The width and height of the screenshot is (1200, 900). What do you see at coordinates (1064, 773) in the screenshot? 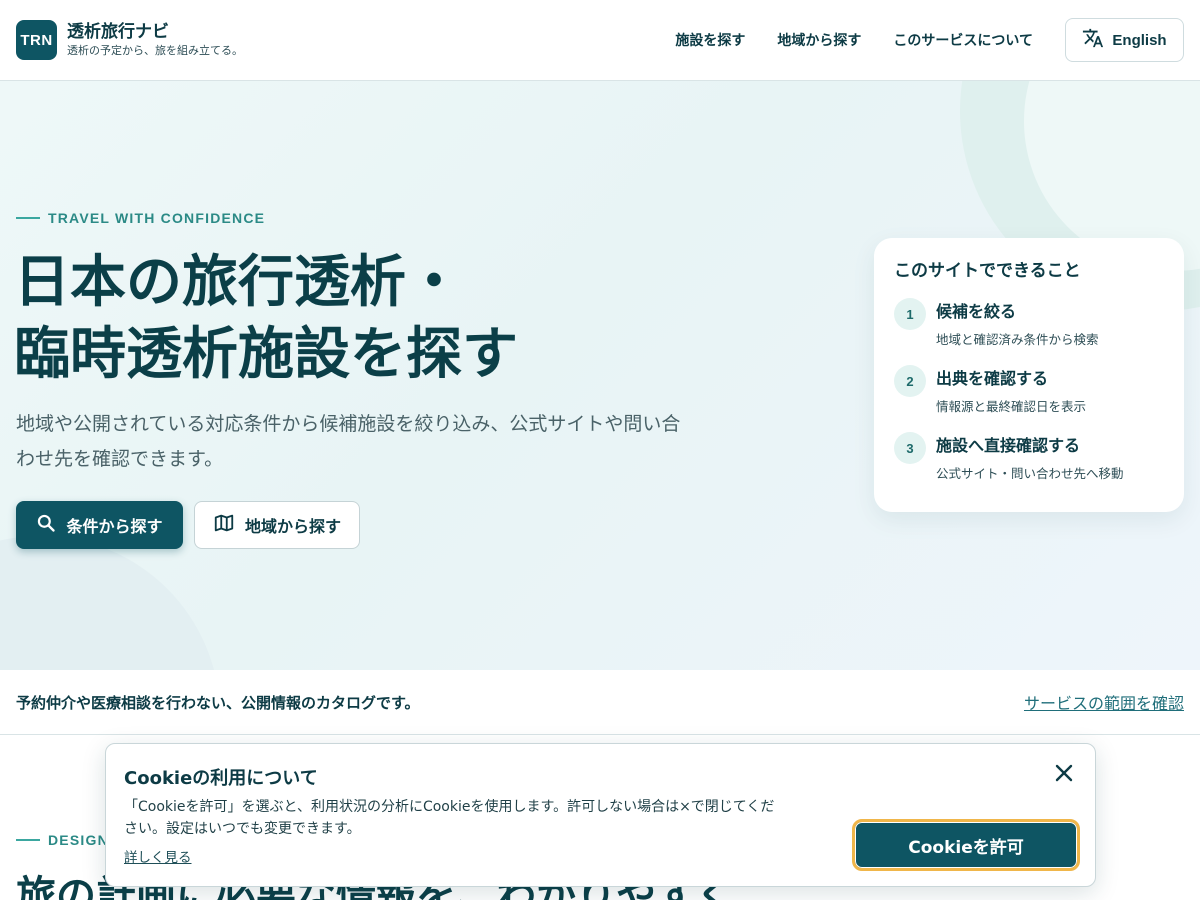
I see `close-icon` at bounding box center [1064, 773].